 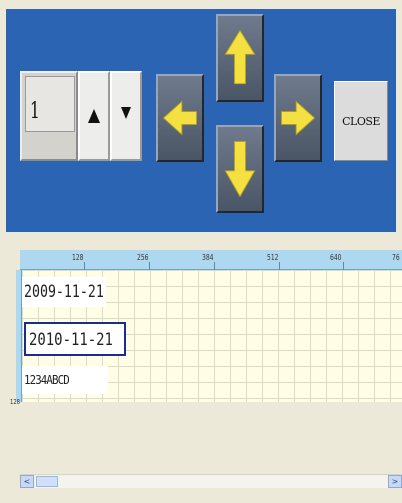 I want to click on arrow-right-icon, so click(x=298, y=118).